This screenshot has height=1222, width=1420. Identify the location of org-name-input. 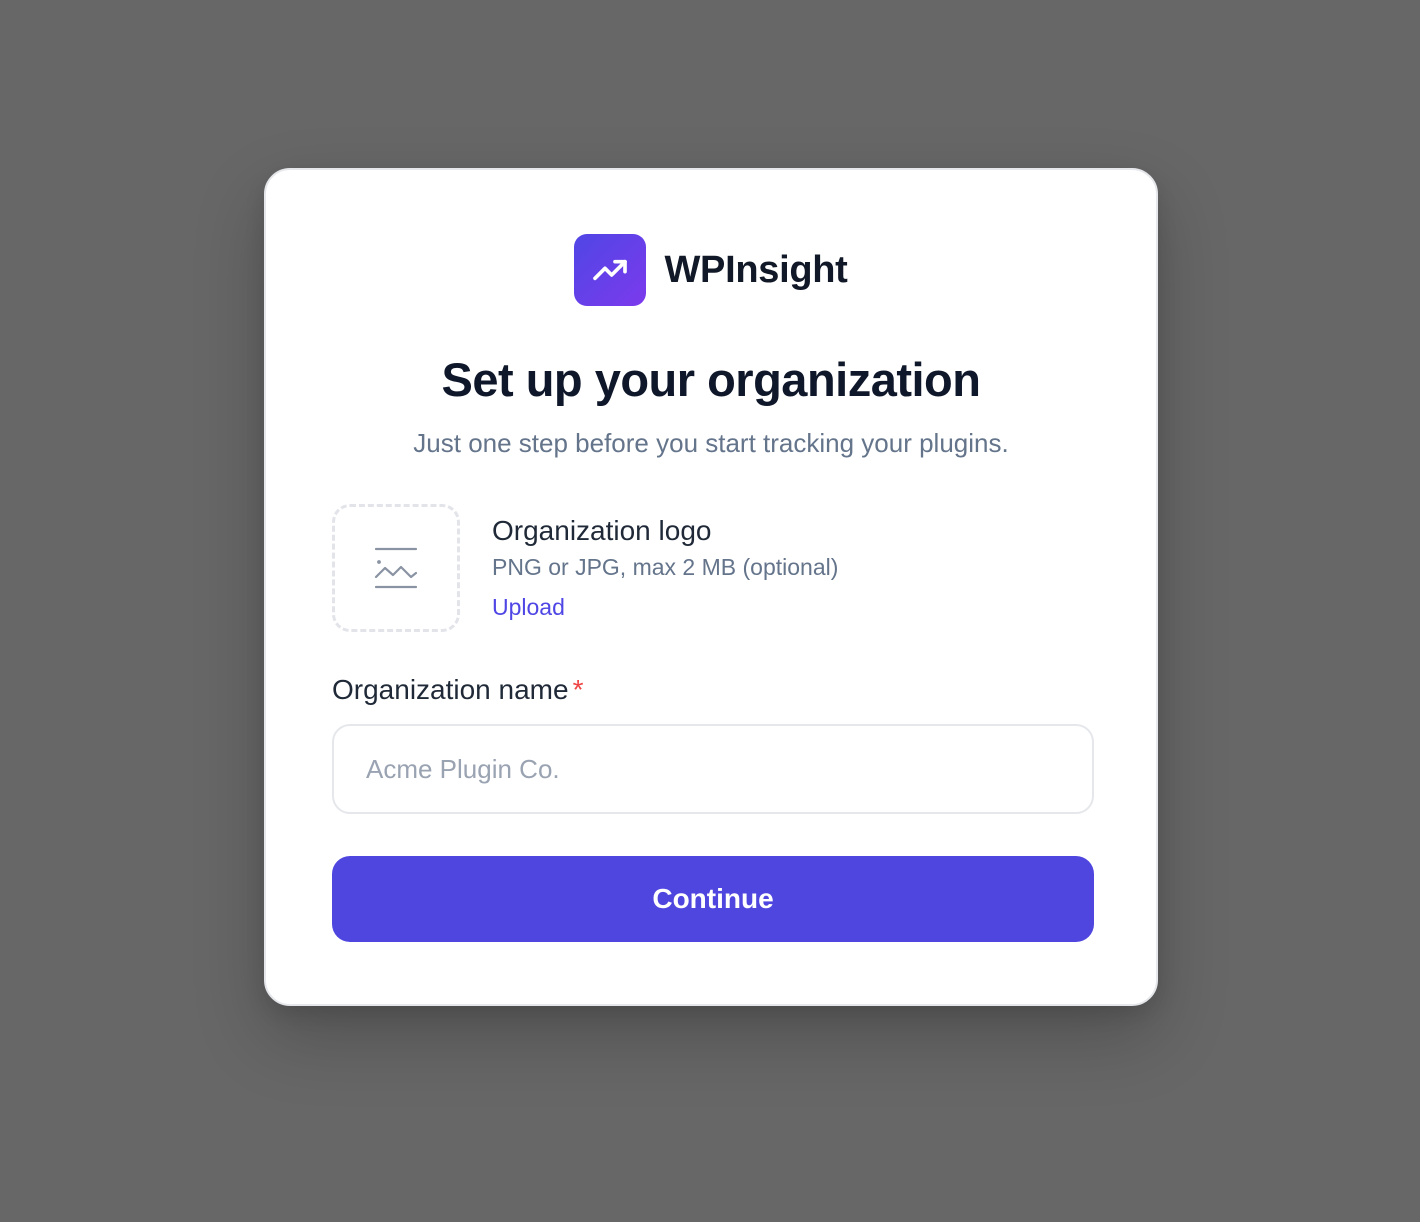
(713, 769).